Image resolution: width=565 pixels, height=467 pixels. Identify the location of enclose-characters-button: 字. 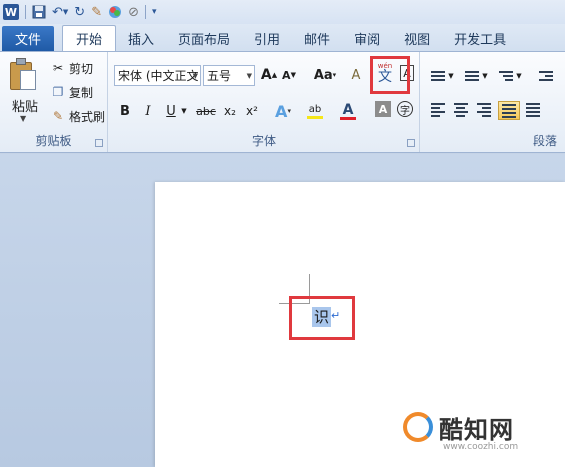
(405, 109).